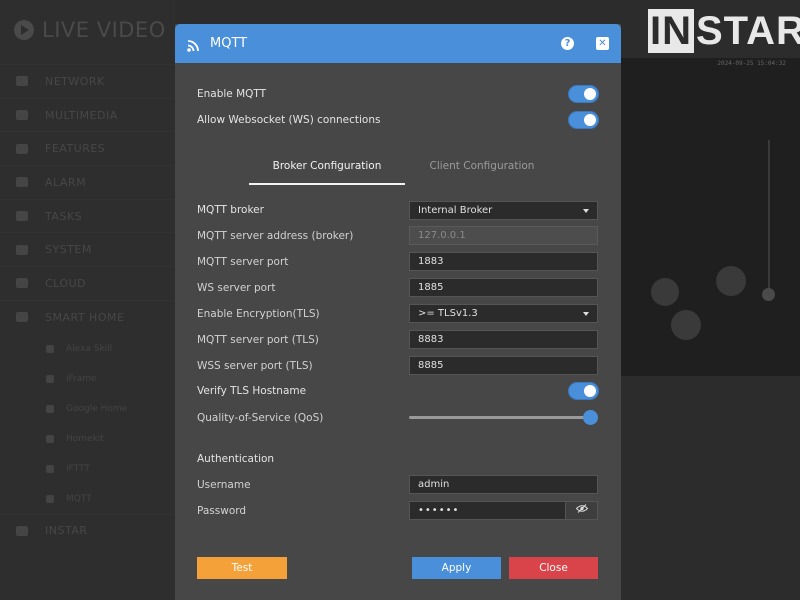 Image resolution: width=800 pixels, height=600 pixels. Describe the element at coordinates (87, 469) in the screenshot. I see `submenu-item-ifttt: IFTTT` at that location.